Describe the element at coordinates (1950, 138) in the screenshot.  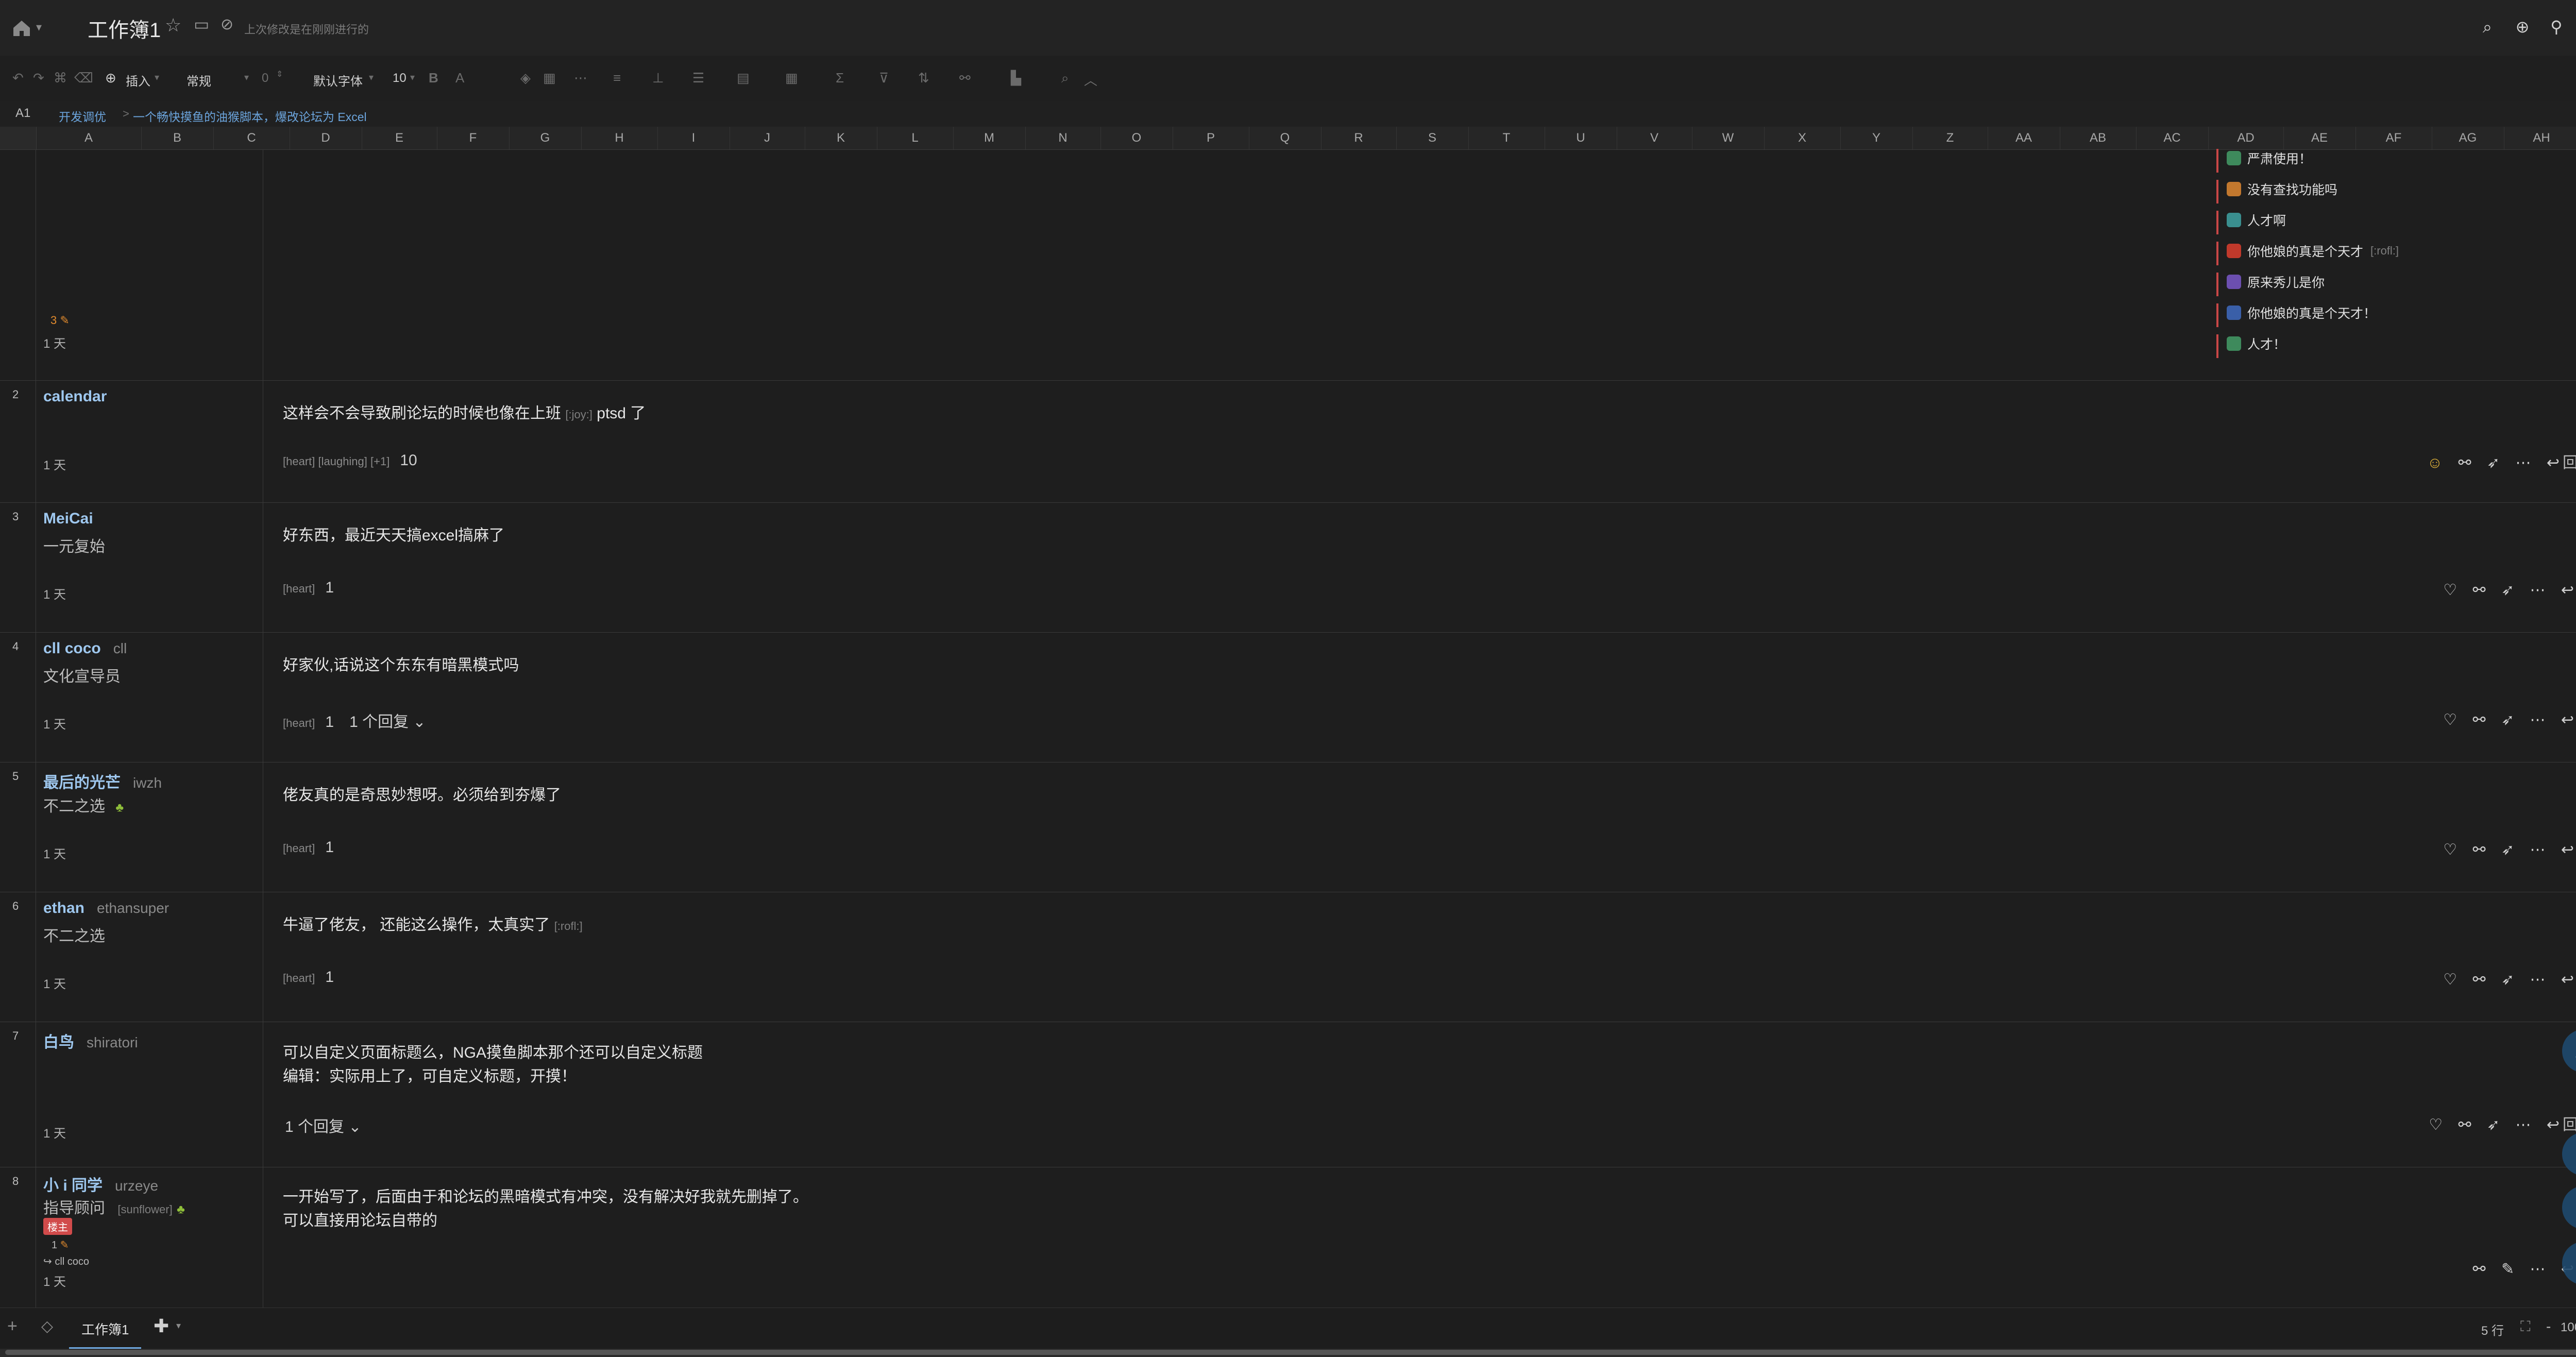
I see `column-header-cell: Z` at that location.